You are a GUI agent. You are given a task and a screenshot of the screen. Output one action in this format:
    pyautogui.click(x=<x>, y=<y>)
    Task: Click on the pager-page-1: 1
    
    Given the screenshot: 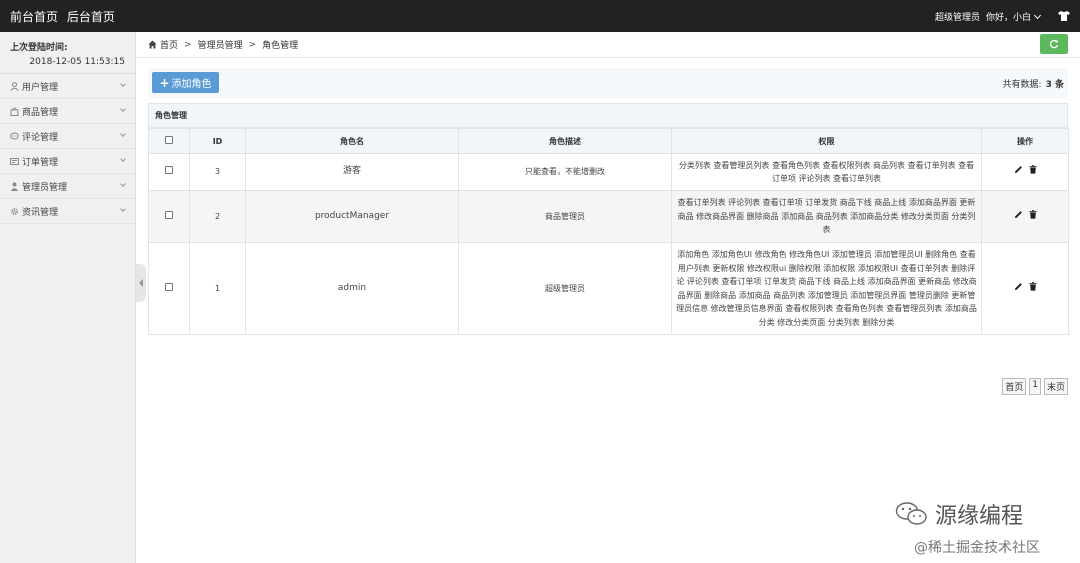 What is the action you would take?
    pyautogui.click(x=1035, y=386)
    